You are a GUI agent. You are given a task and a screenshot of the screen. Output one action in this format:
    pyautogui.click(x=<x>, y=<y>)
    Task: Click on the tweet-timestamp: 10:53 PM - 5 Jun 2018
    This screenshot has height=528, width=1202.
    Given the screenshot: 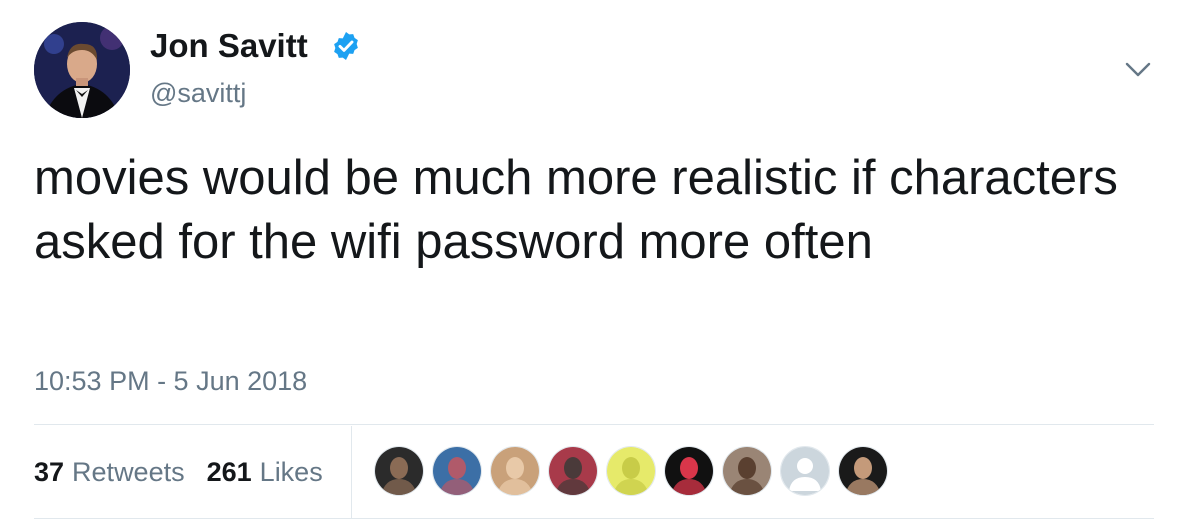 What is the action you would take?
    pyautogui.click(x=170, y=381)
    